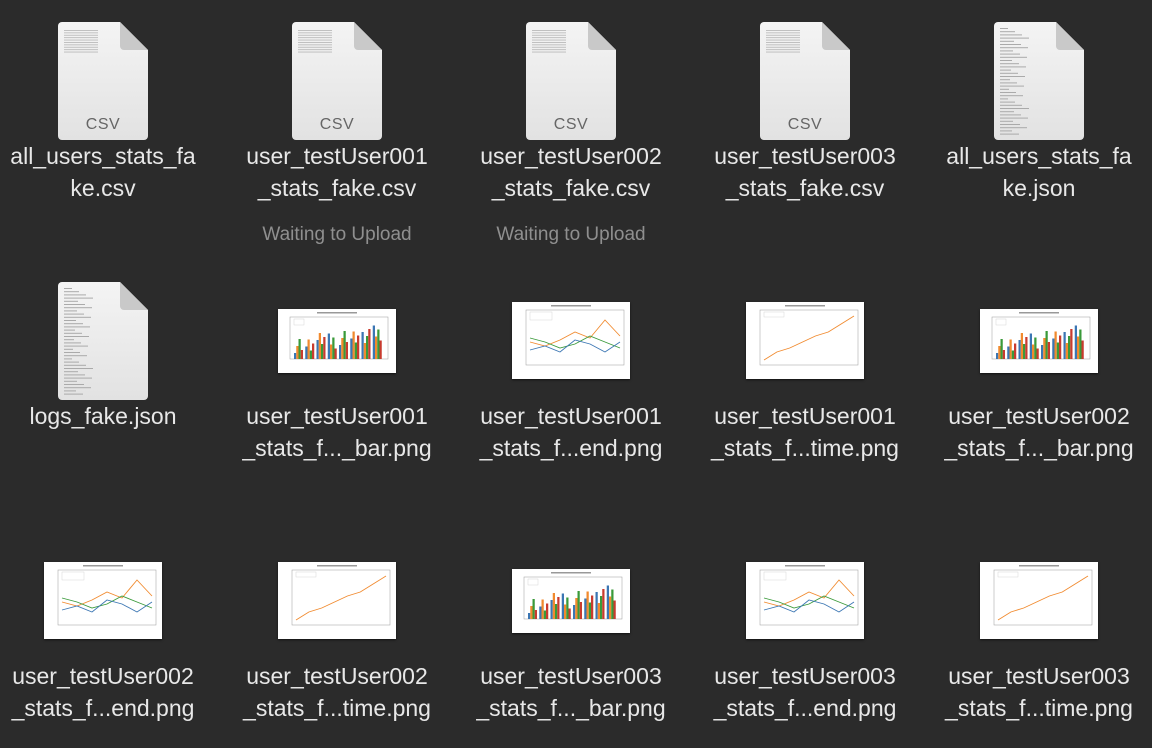 The width and height of the screenshot is (1152, 748). I want to click on file-name-line-1: logs_fake.json, so click(103, 416).